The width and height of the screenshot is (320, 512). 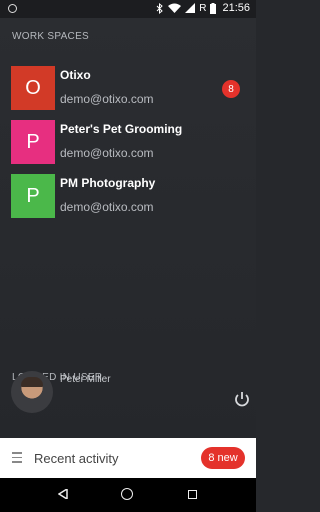 I want to click on workspace-item-peters-pet-grooming: P Peter's Pet Grooming demo@otixo.com, so click(x=128, y=143).